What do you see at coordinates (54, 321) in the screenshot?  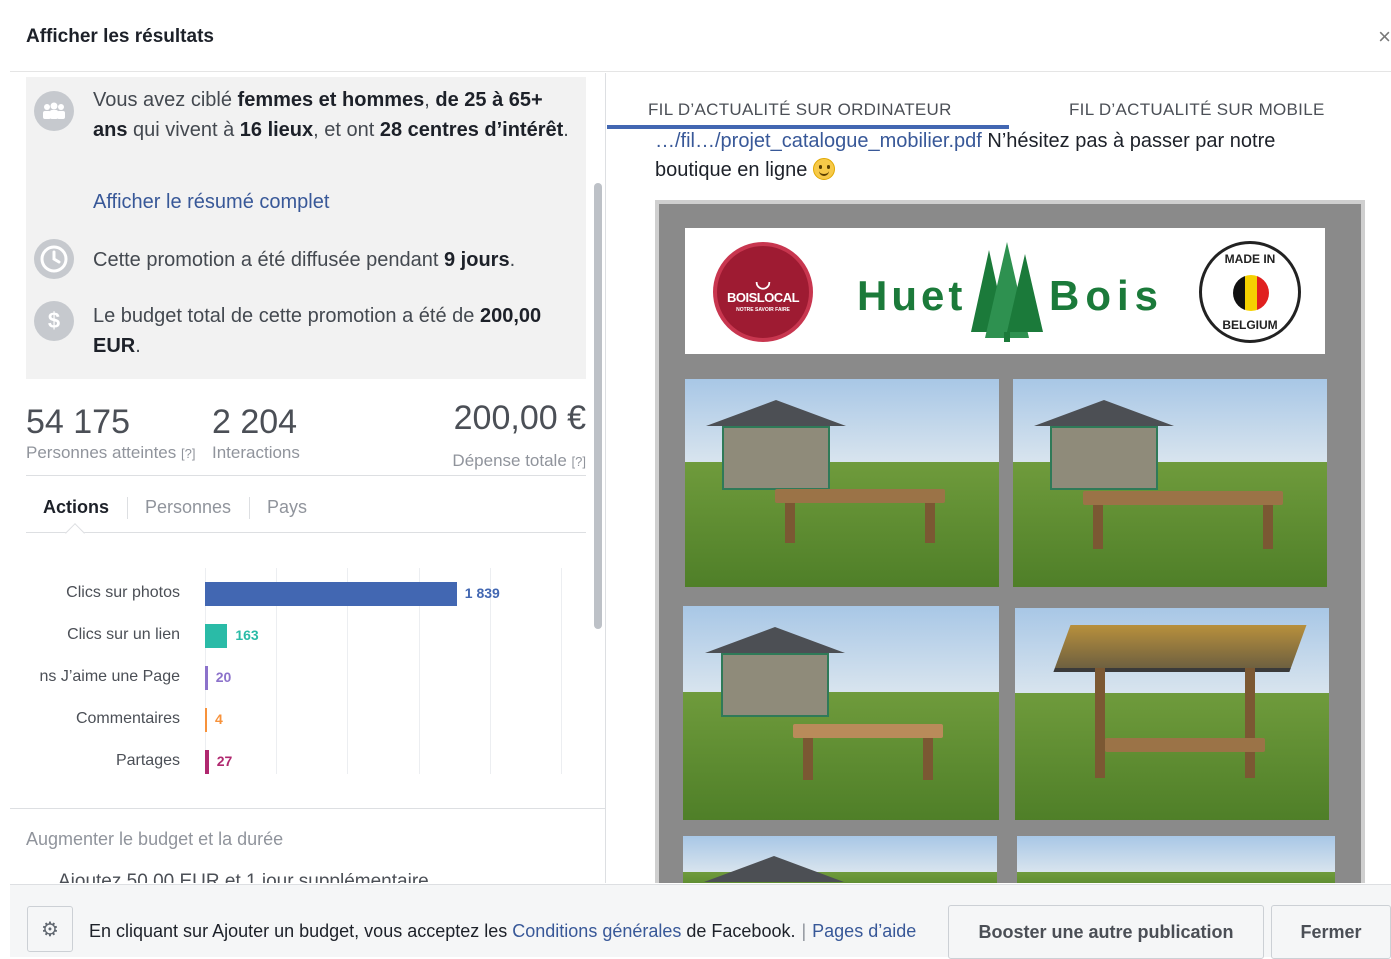 I see `dollar-icon: $` at bounding box center [54, 321].